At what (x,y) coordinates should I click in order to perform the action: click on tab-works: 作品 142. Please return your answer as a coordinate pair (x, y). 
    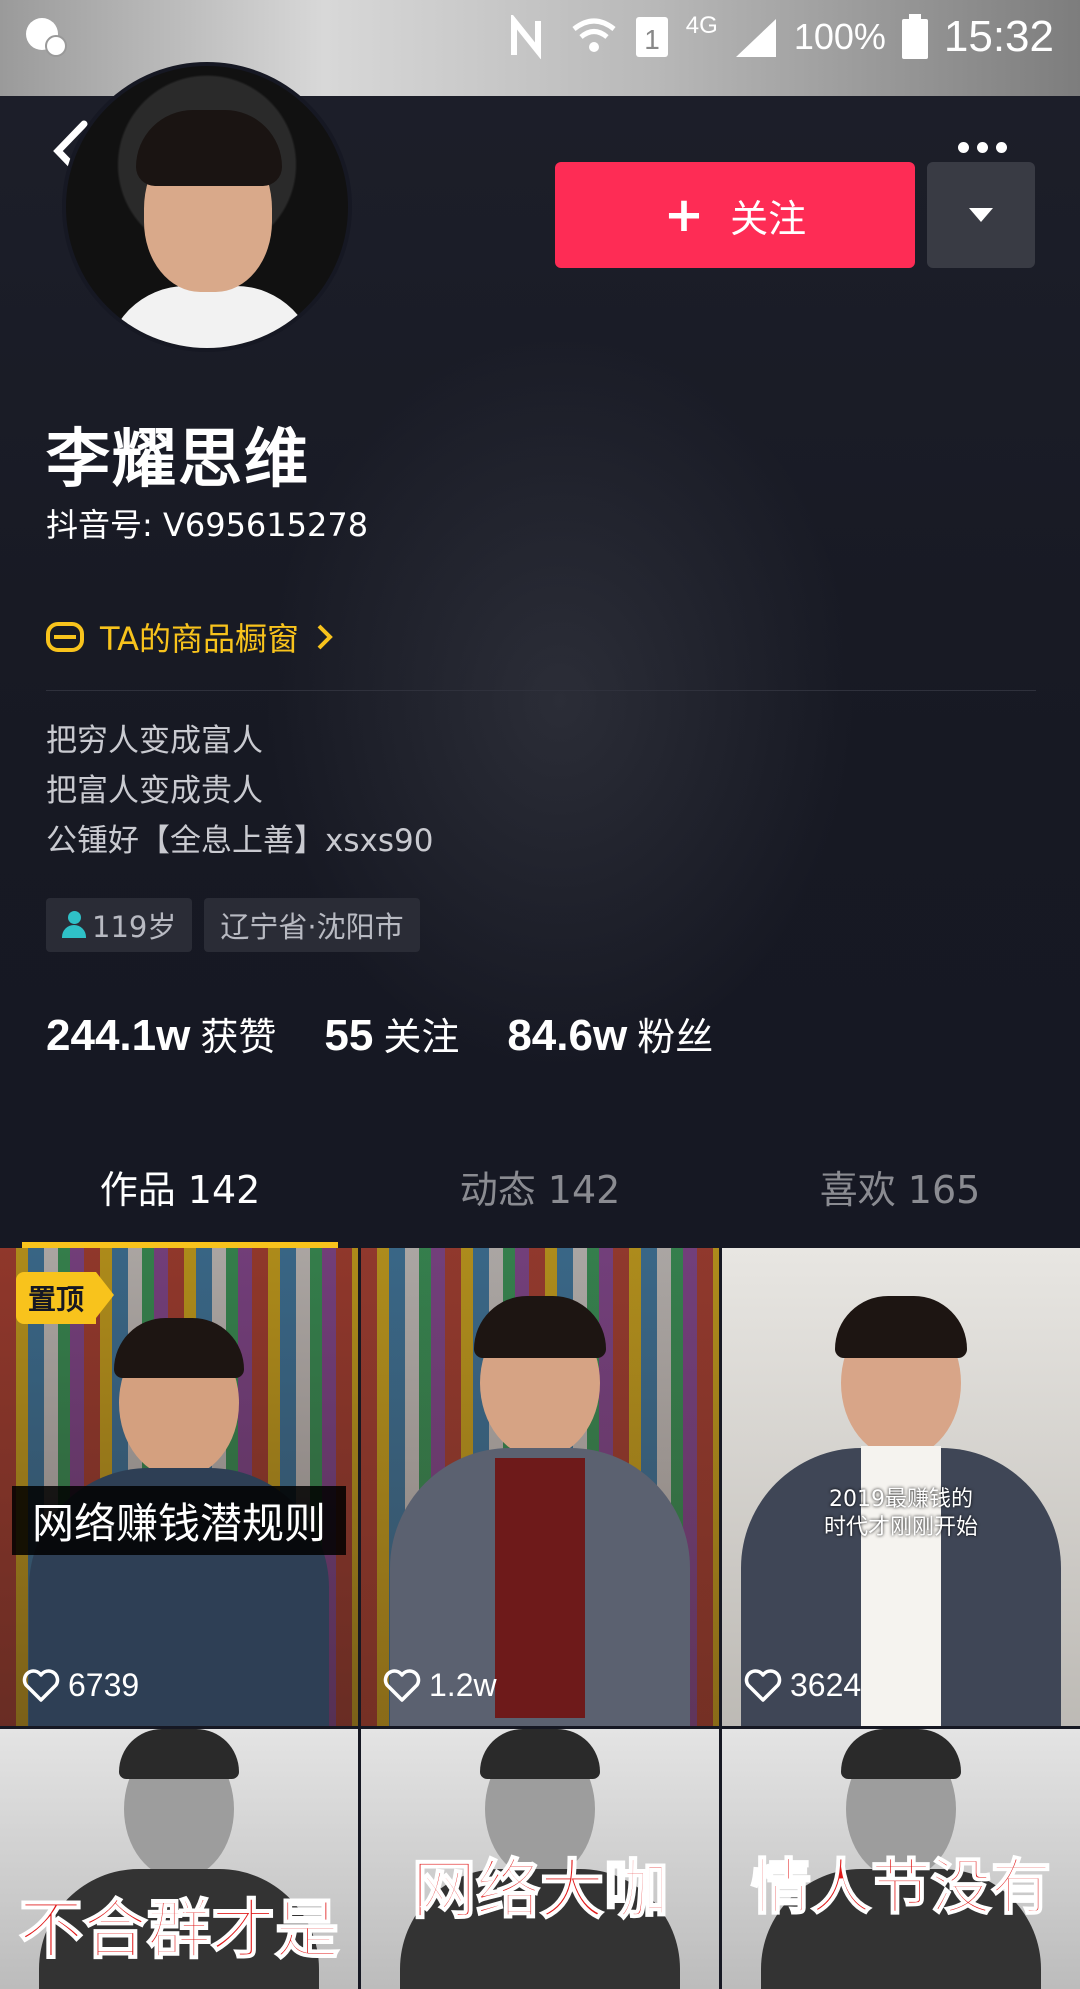
    Looking at the image, I should click on (180, 1196).